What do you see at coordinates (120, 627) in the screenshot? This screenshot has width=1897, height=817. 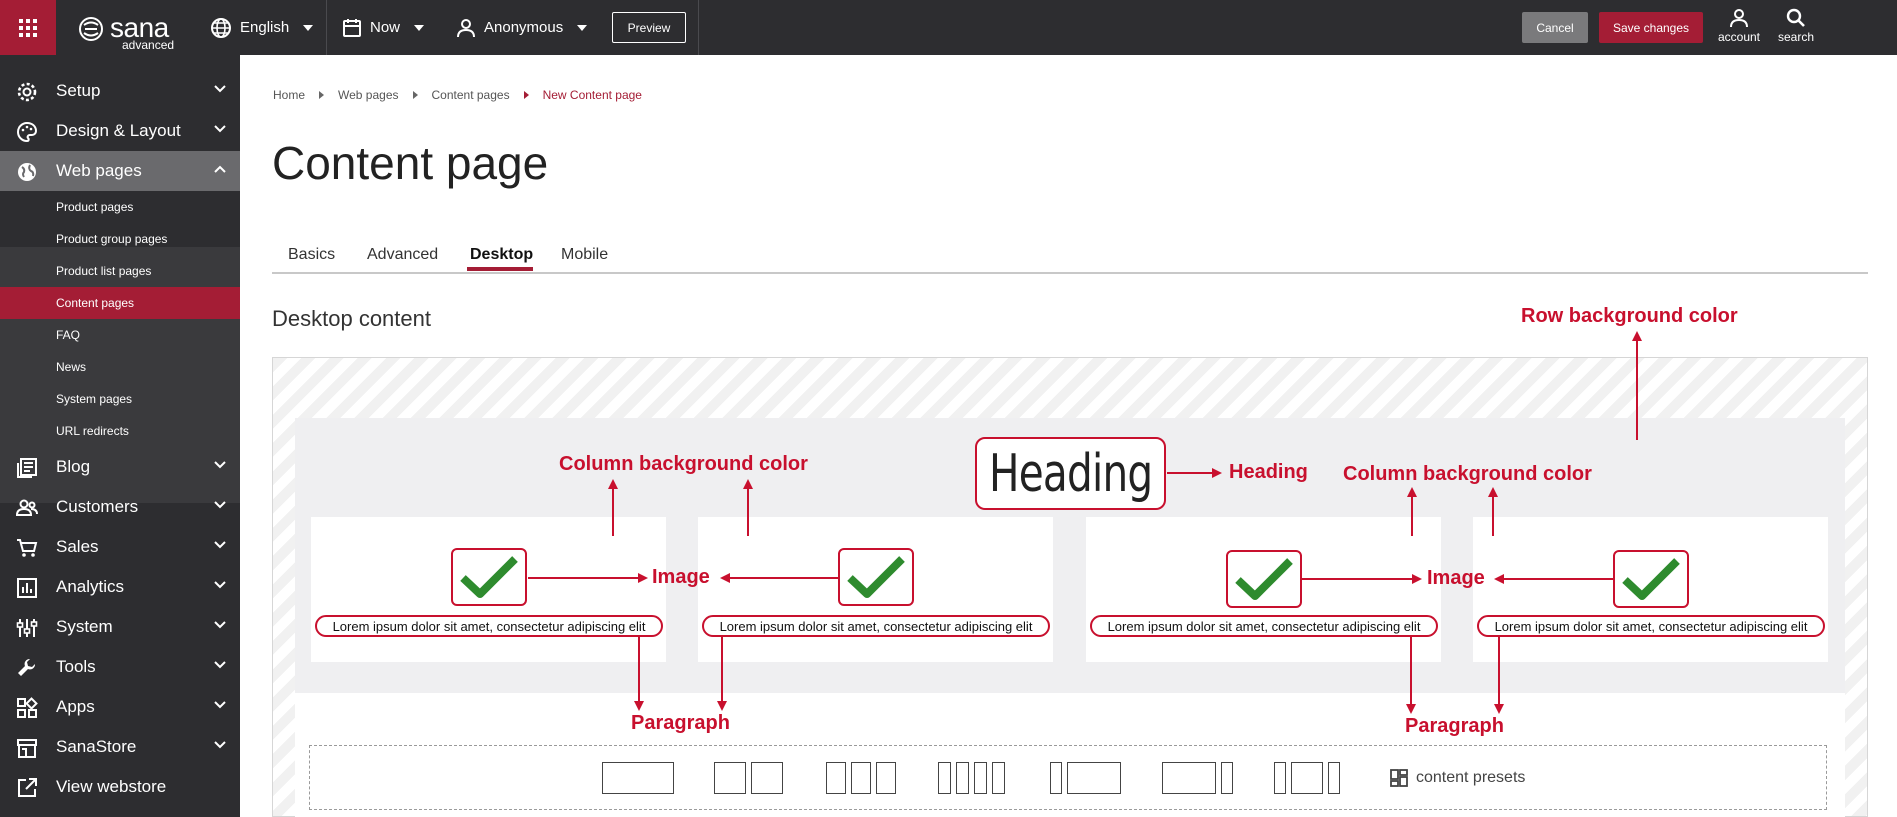 I see `sidebar-item-system: System` at bounding box center [120, 627].